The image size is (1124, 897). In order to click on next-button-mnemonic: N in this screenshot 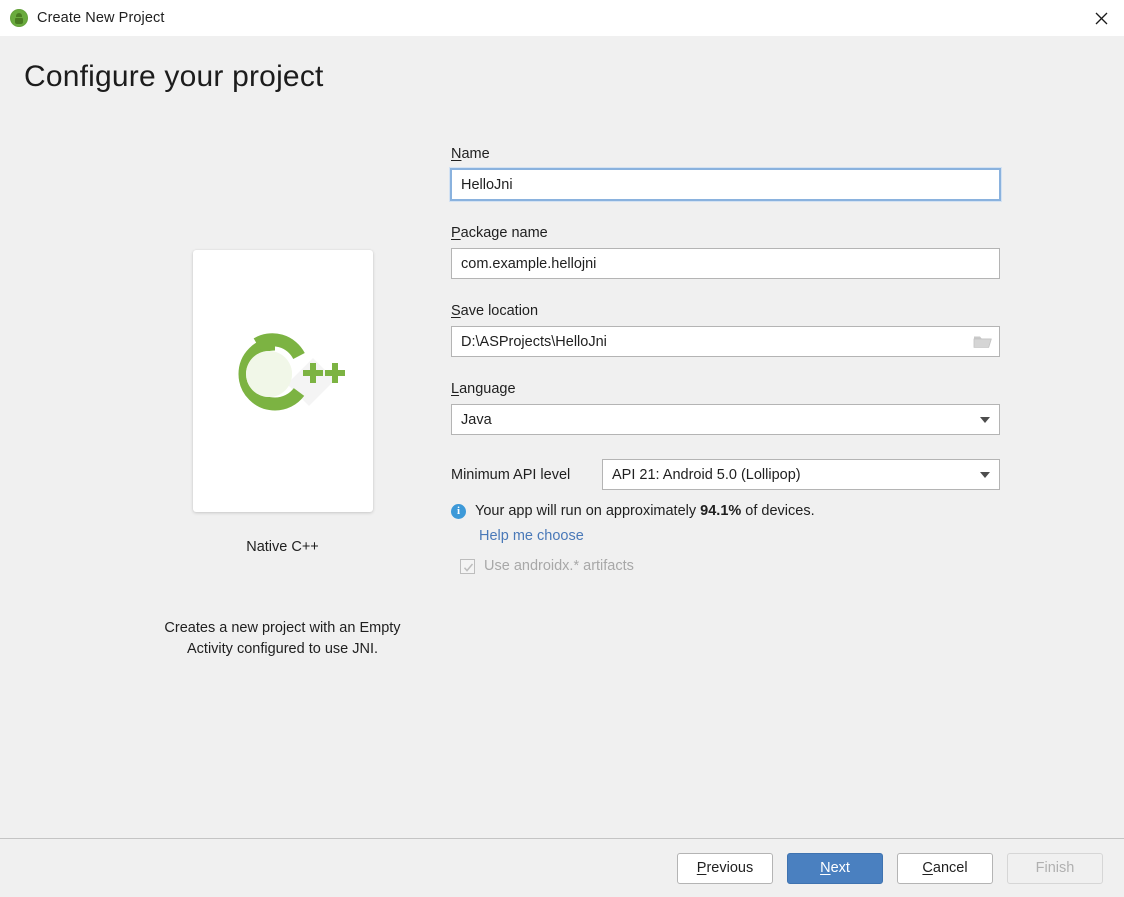, I will do `click(825, 868)`.